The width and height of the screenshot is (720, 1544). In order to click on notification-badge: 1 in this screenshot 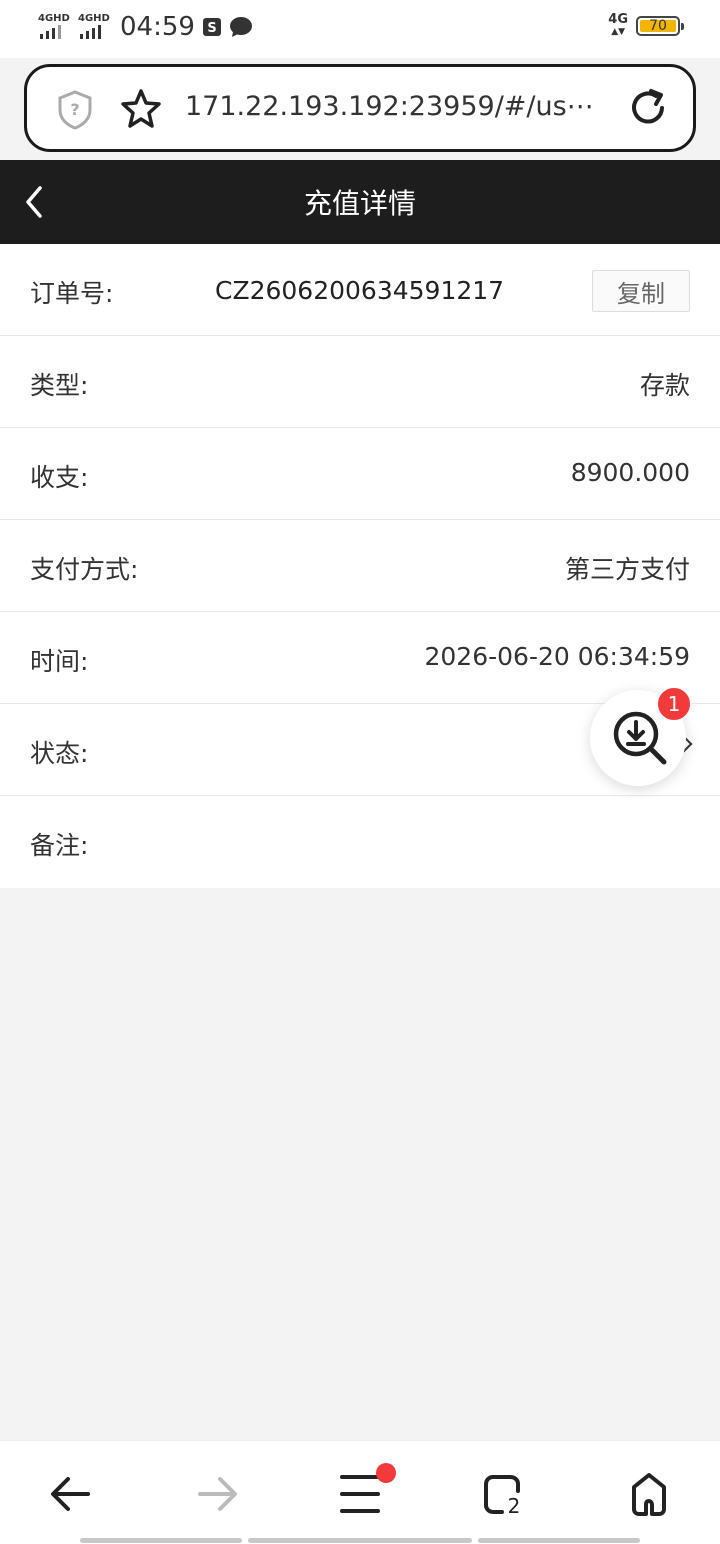, I will do `click(674, 704)`.